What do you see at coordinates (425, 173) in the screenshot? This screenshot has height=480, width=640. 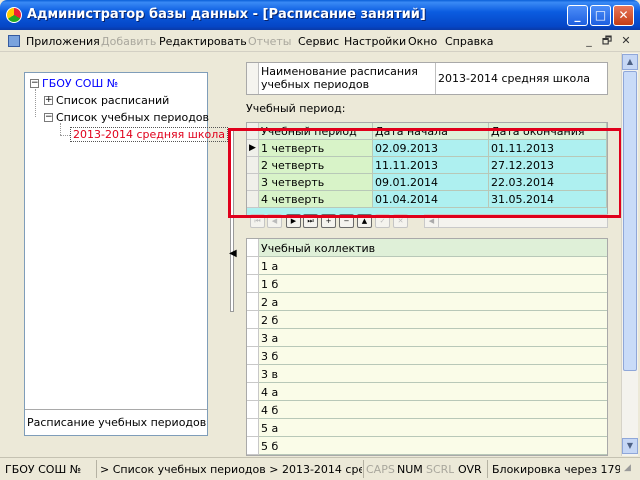 I see `highlight-frame` at bounding box center [425, 173].